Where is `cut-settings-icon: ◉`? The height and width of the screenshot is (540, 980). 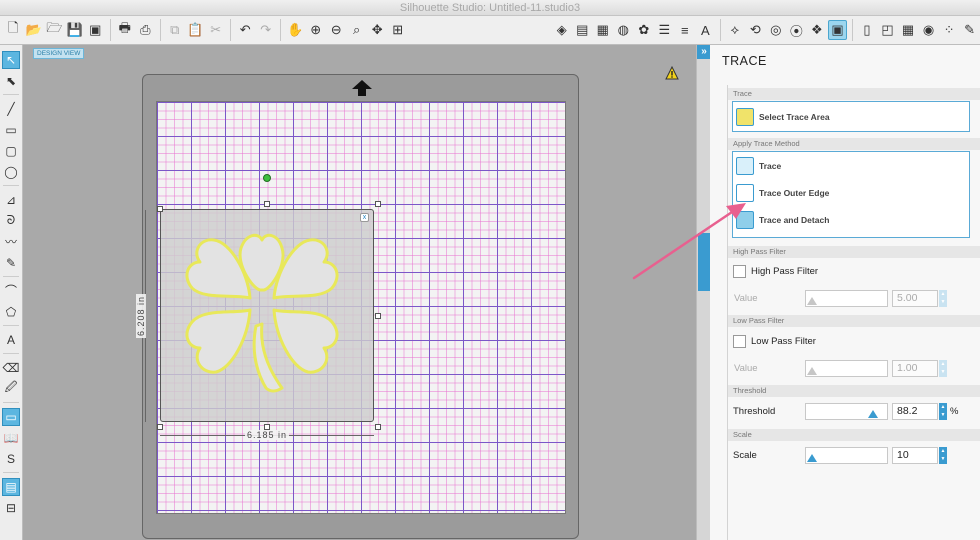
cut-settings-icon: ◉ is located at coordinates (928, 30).